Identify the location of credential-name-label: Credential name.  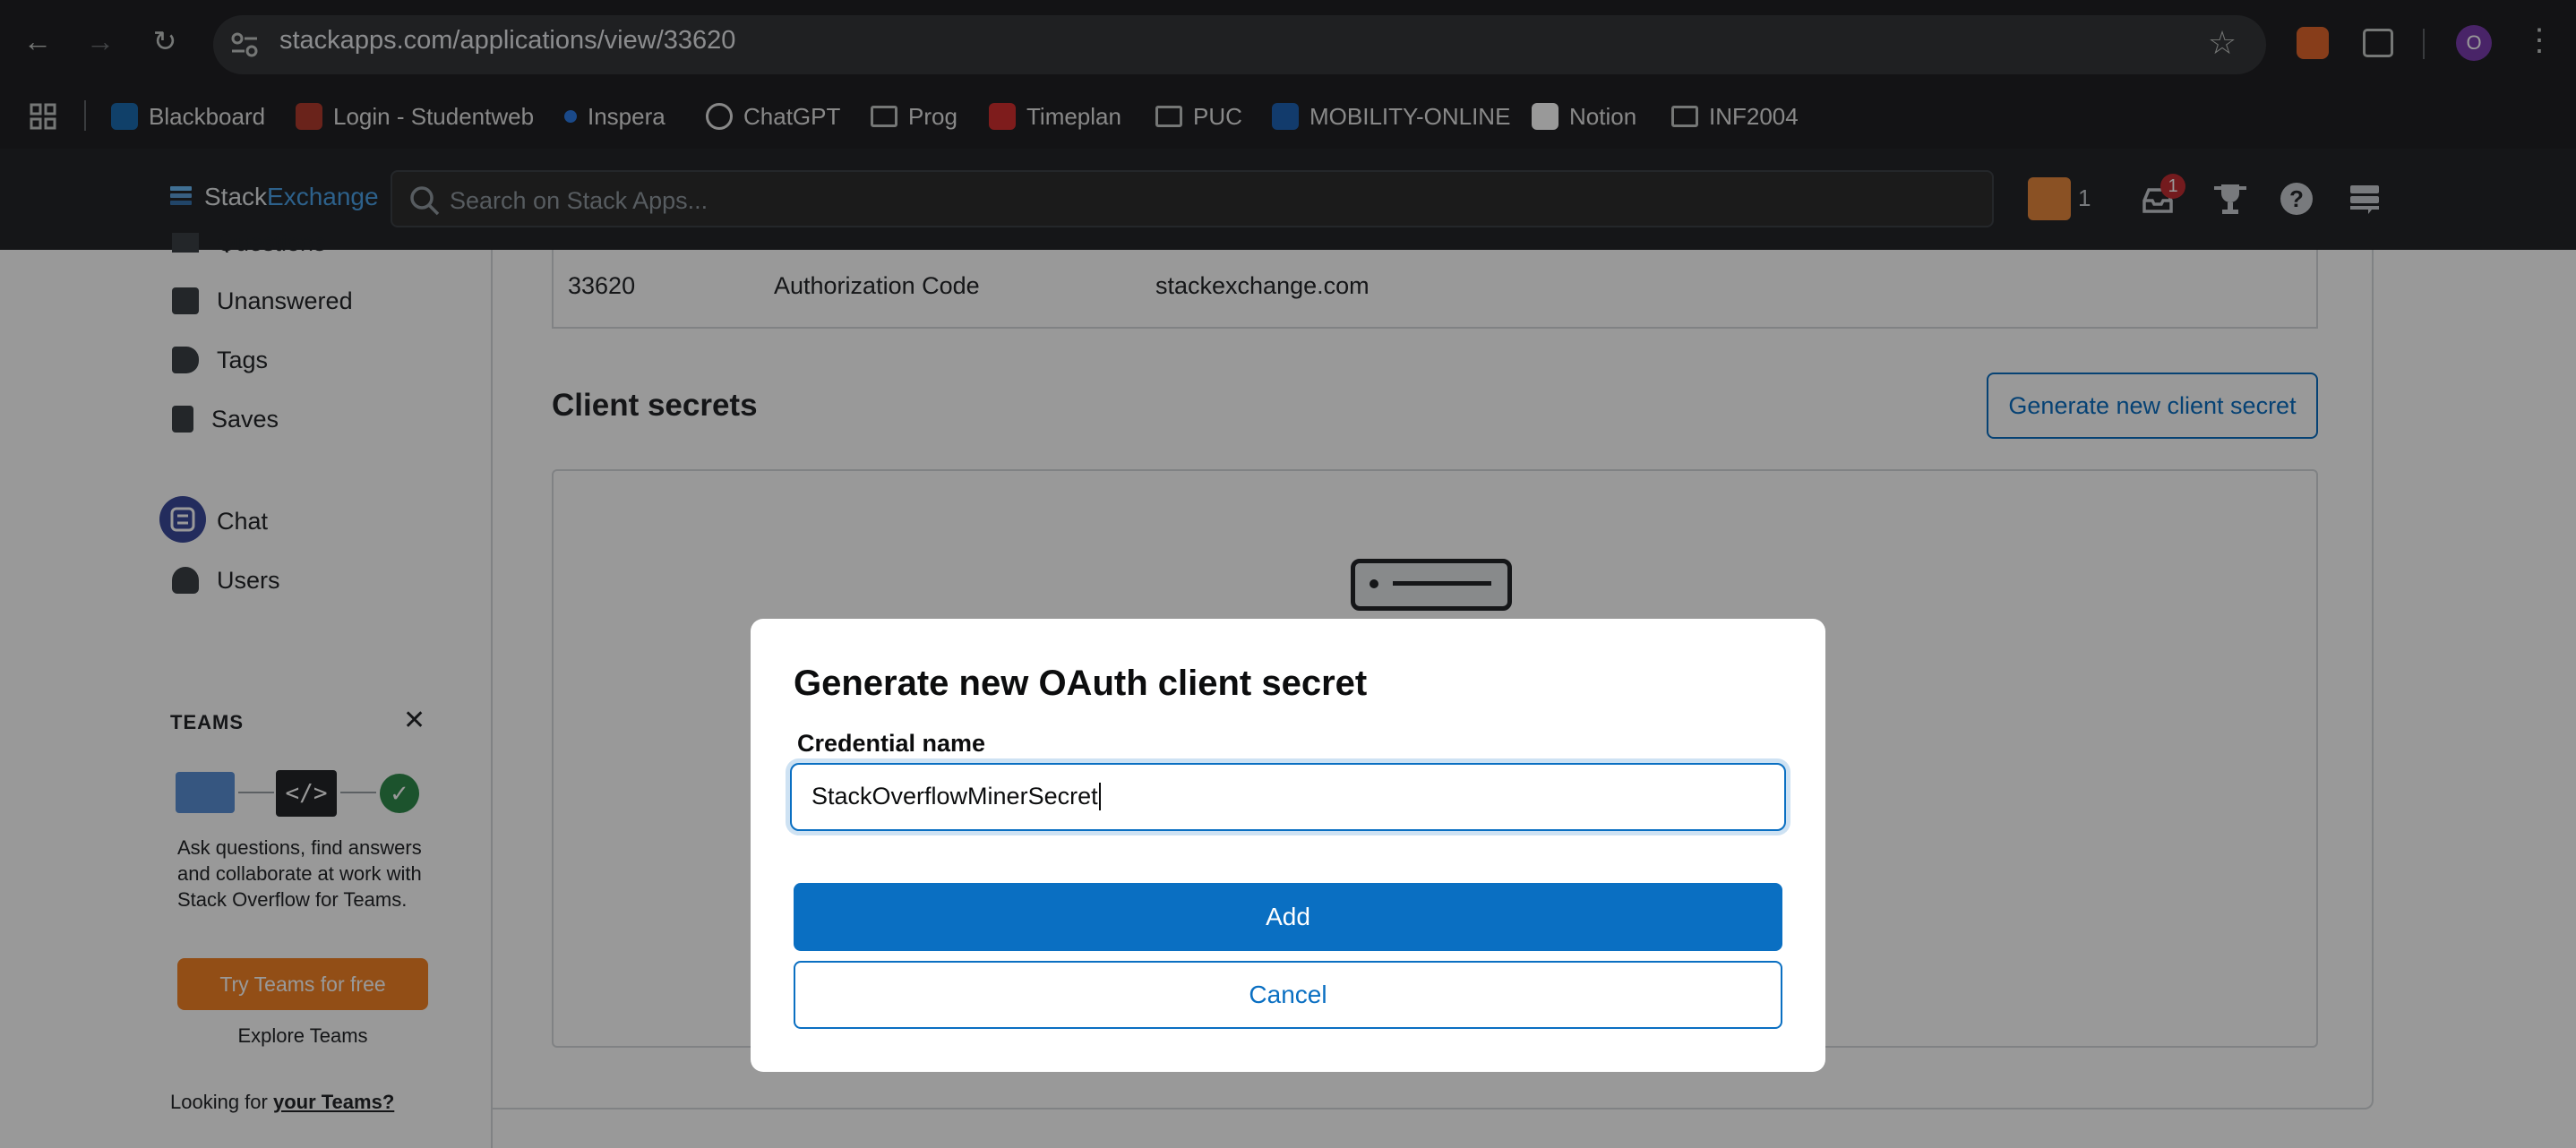
(891, 743).